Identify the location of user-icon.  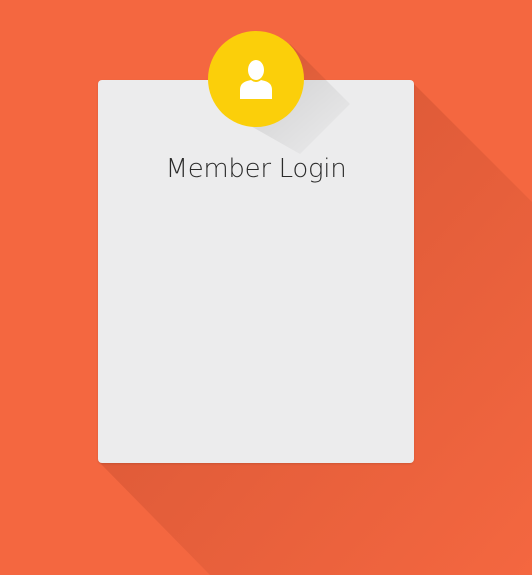
(256, 79).